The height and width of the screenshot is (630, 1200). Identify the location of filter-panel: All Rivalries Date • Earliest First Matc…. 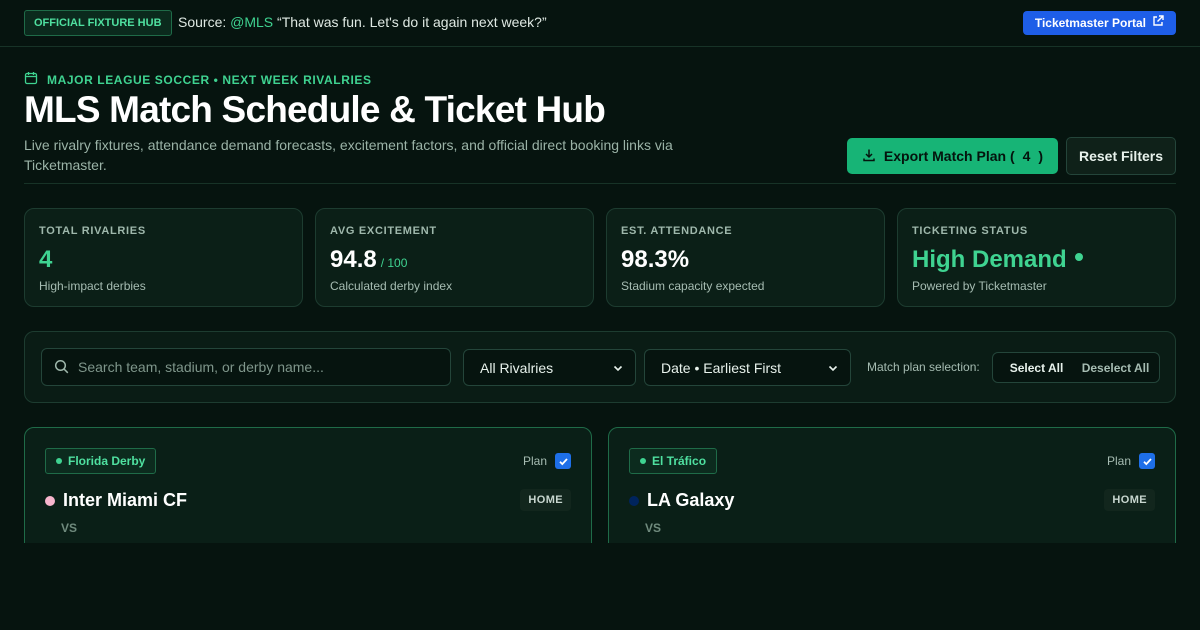
(600, 367).